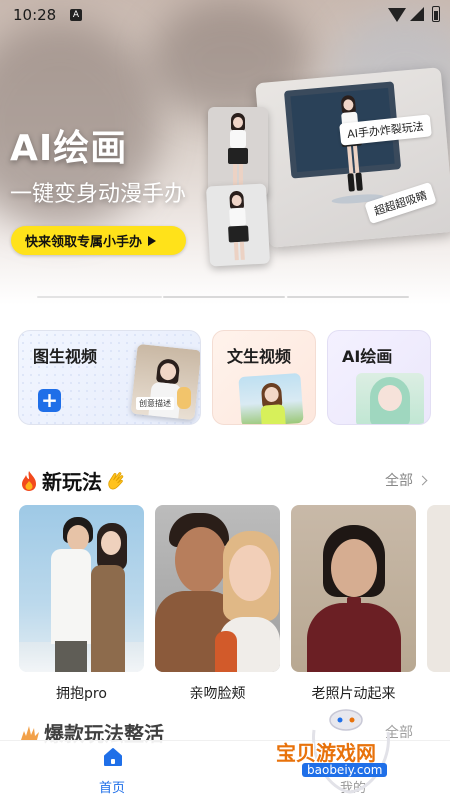 Image resolution: width=450 pixels, height=800 pixels. What do you see at coordinates (436, 14) in the screenshot?
I see `battery-icon` at bounding box center [436, 14].